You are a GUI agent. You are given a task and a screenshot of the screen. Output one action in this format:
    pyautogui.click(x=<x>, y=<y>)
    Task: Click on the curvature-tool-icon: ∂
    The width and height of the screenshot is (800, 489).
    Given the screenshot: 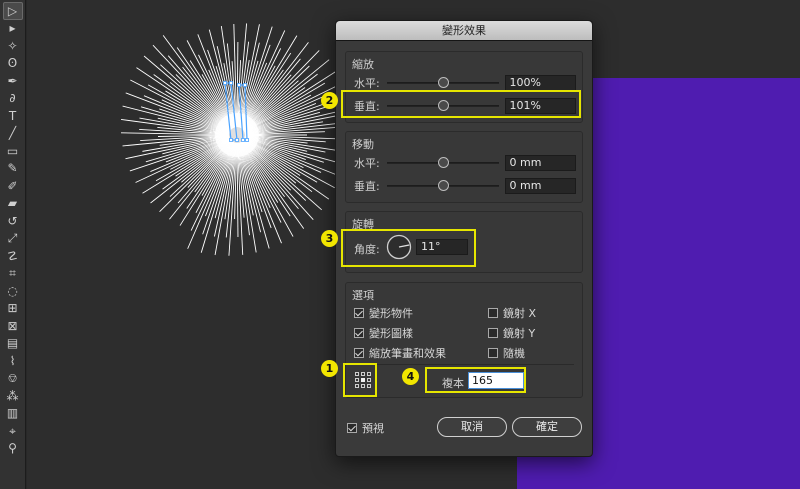 What is the action you would take?
    pyautogui.click(x=13, y=99)
    